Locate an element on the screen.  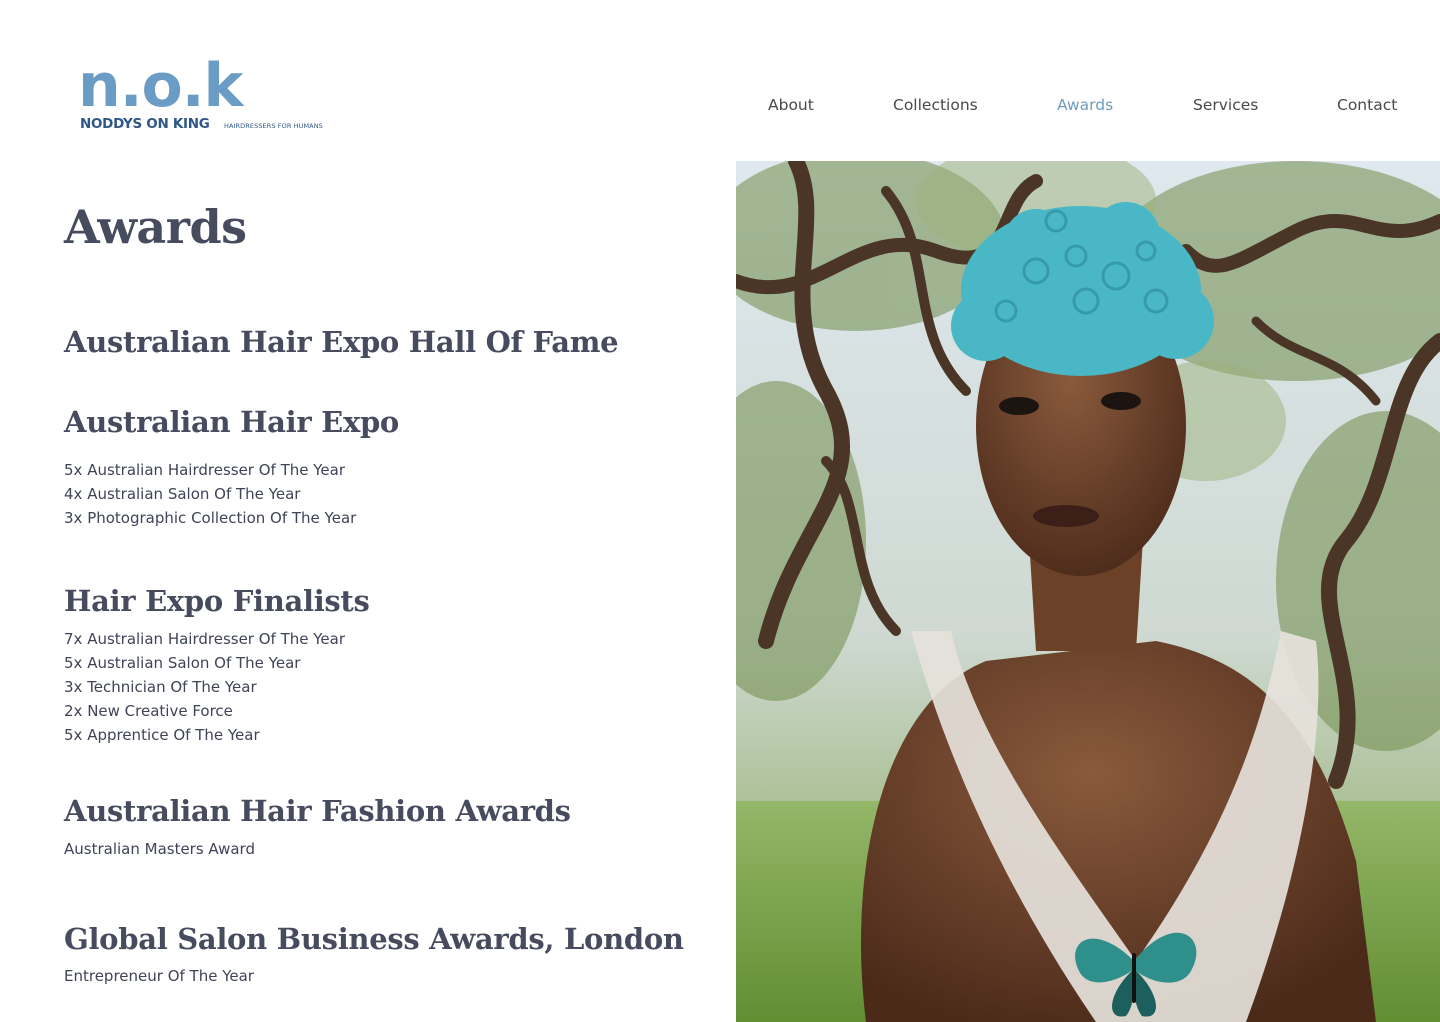
section-heading-finalists: Hair Expo Finalists is located at coordinates (217, 601).